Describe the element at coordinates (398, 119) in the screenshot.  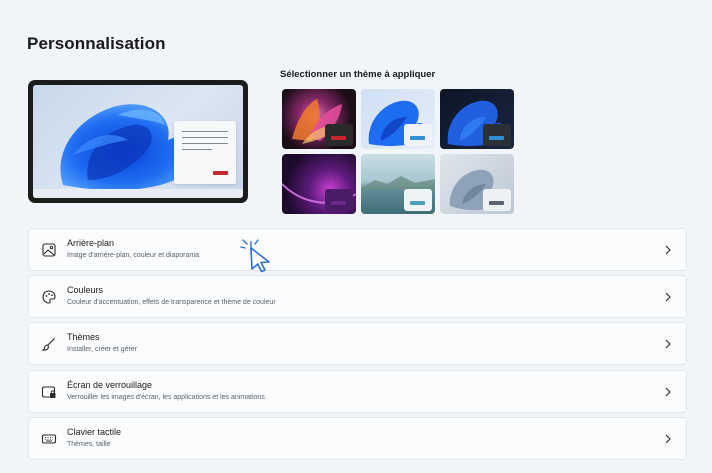
I see `theme-tile-light-bloom` at that location.